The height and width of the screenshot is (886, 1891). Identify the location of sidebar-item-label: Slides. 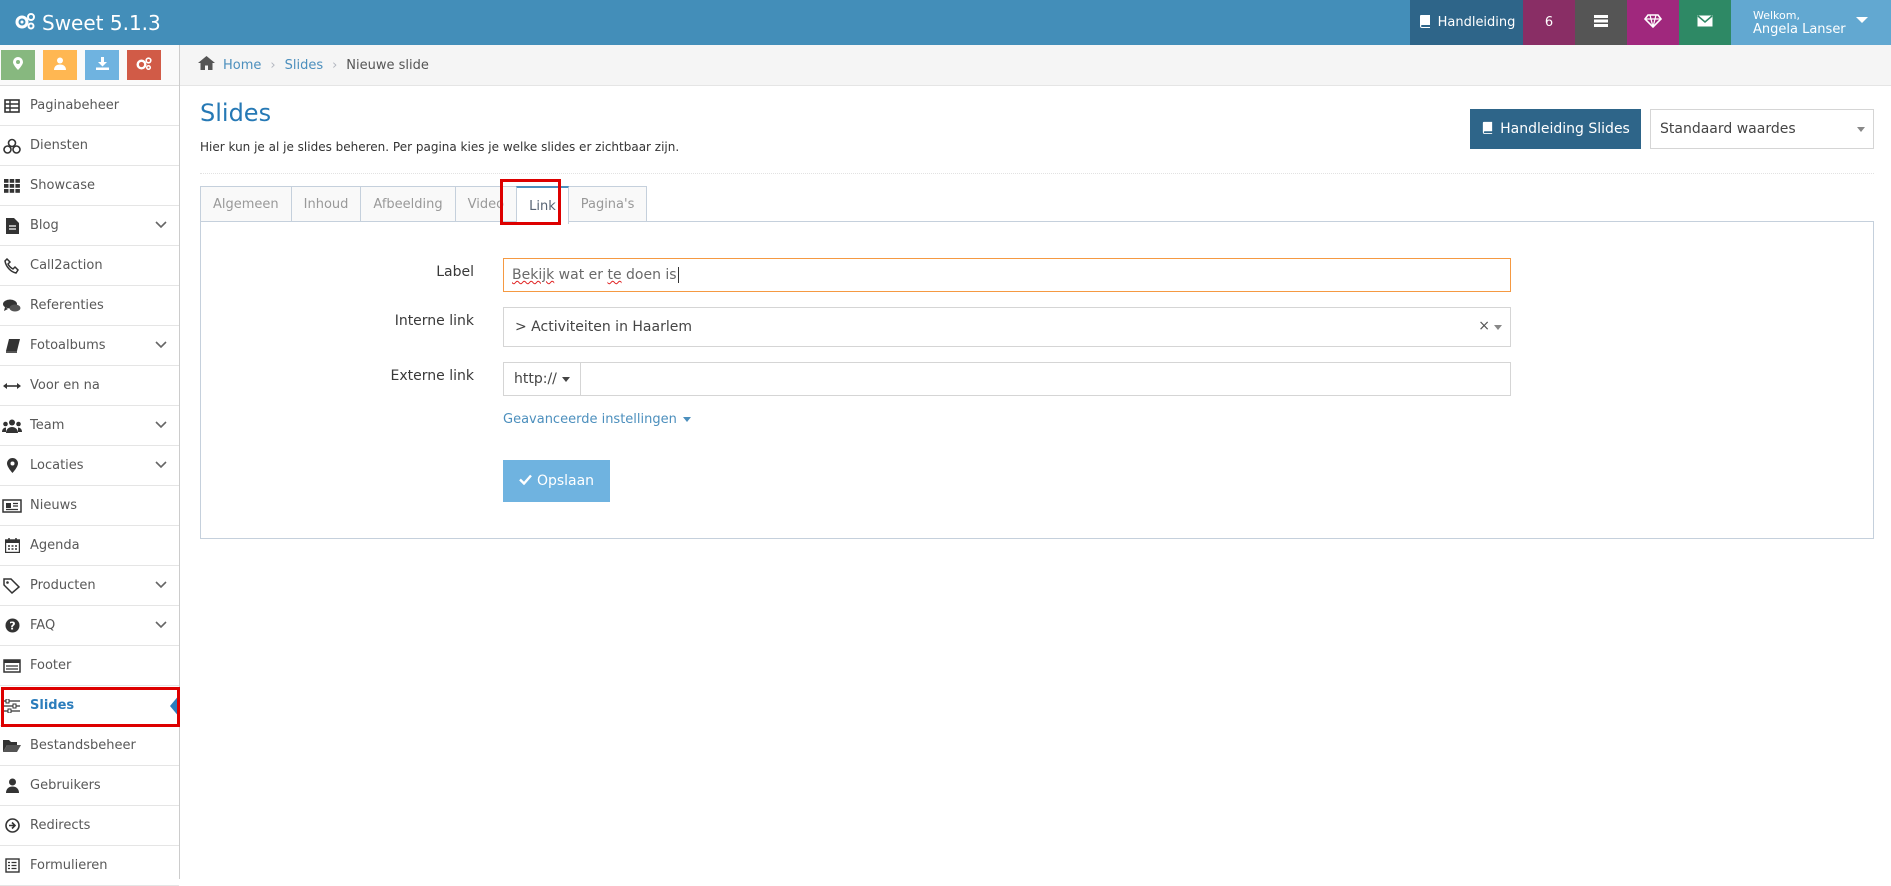
(52, 705).